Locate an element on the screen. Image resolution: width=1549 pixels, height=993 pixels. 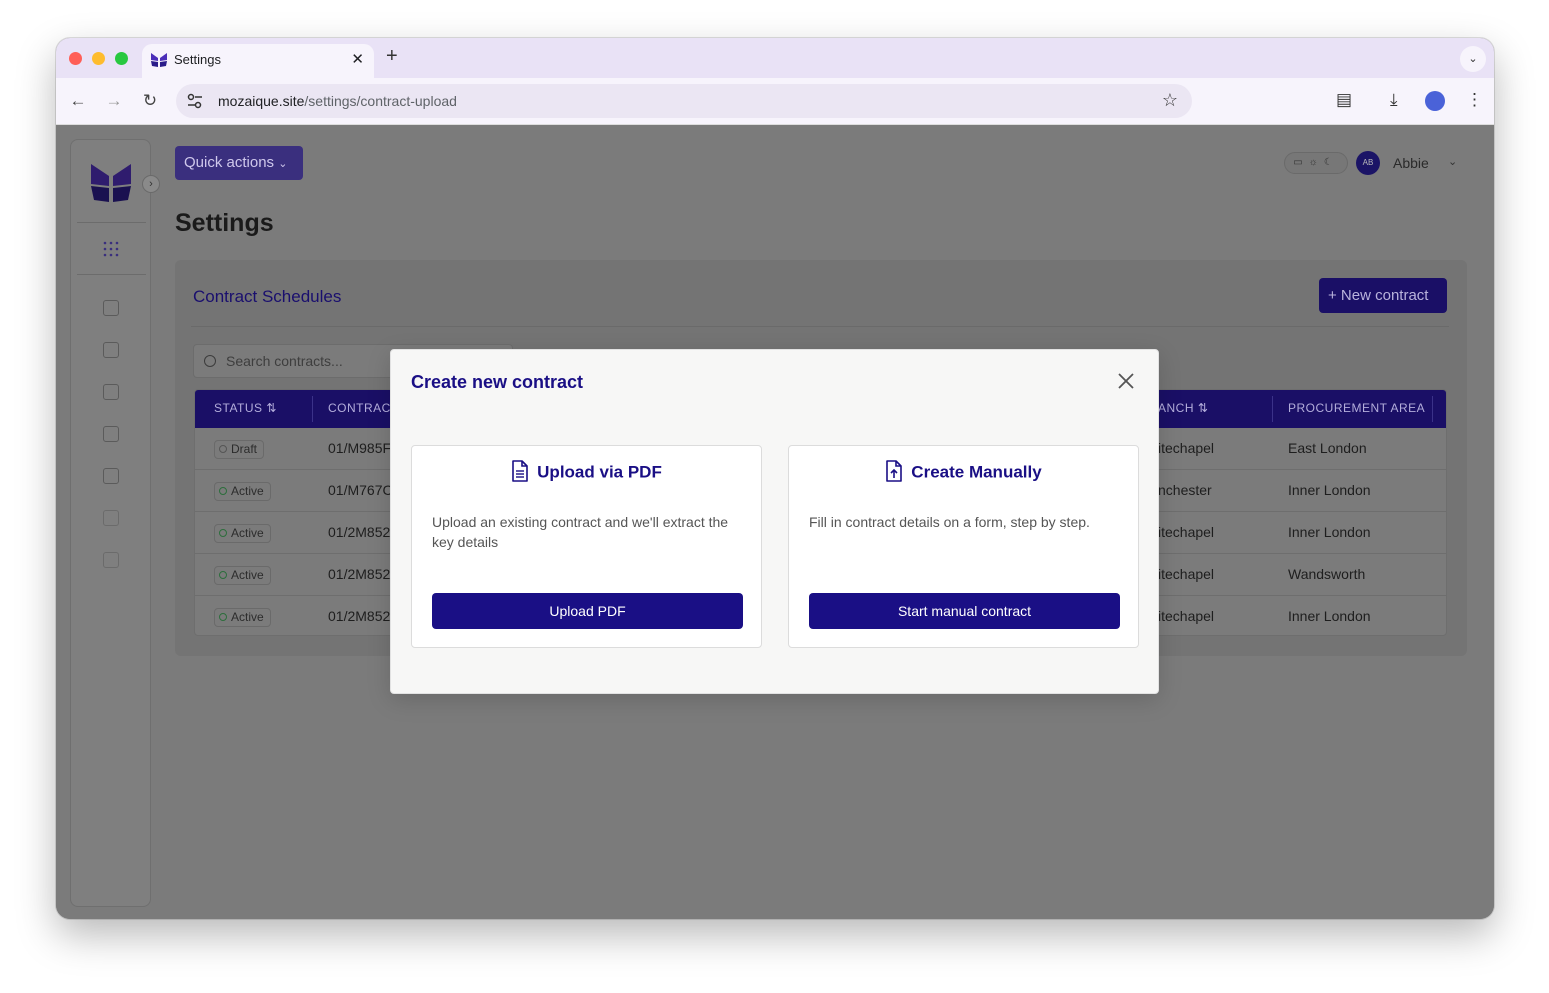
download-icon: ⤓ is located at coordinates (1394, 100).